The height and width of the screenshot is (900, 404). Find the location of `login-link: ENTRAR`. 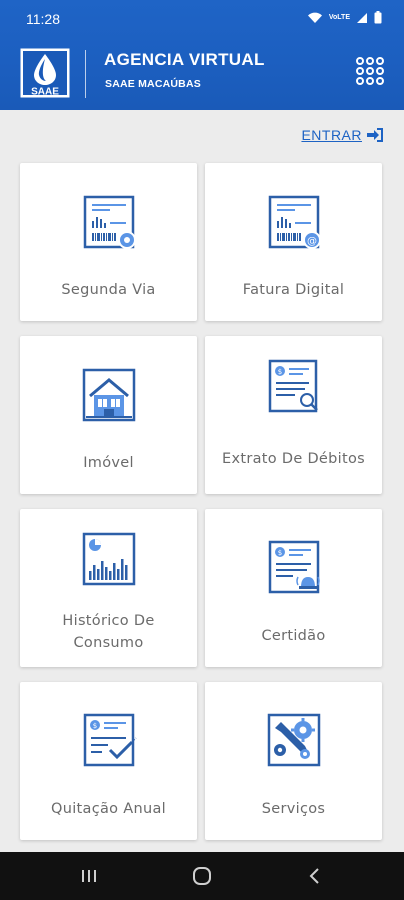

login-link: ENTRAR is located at coordinates (342, 135).